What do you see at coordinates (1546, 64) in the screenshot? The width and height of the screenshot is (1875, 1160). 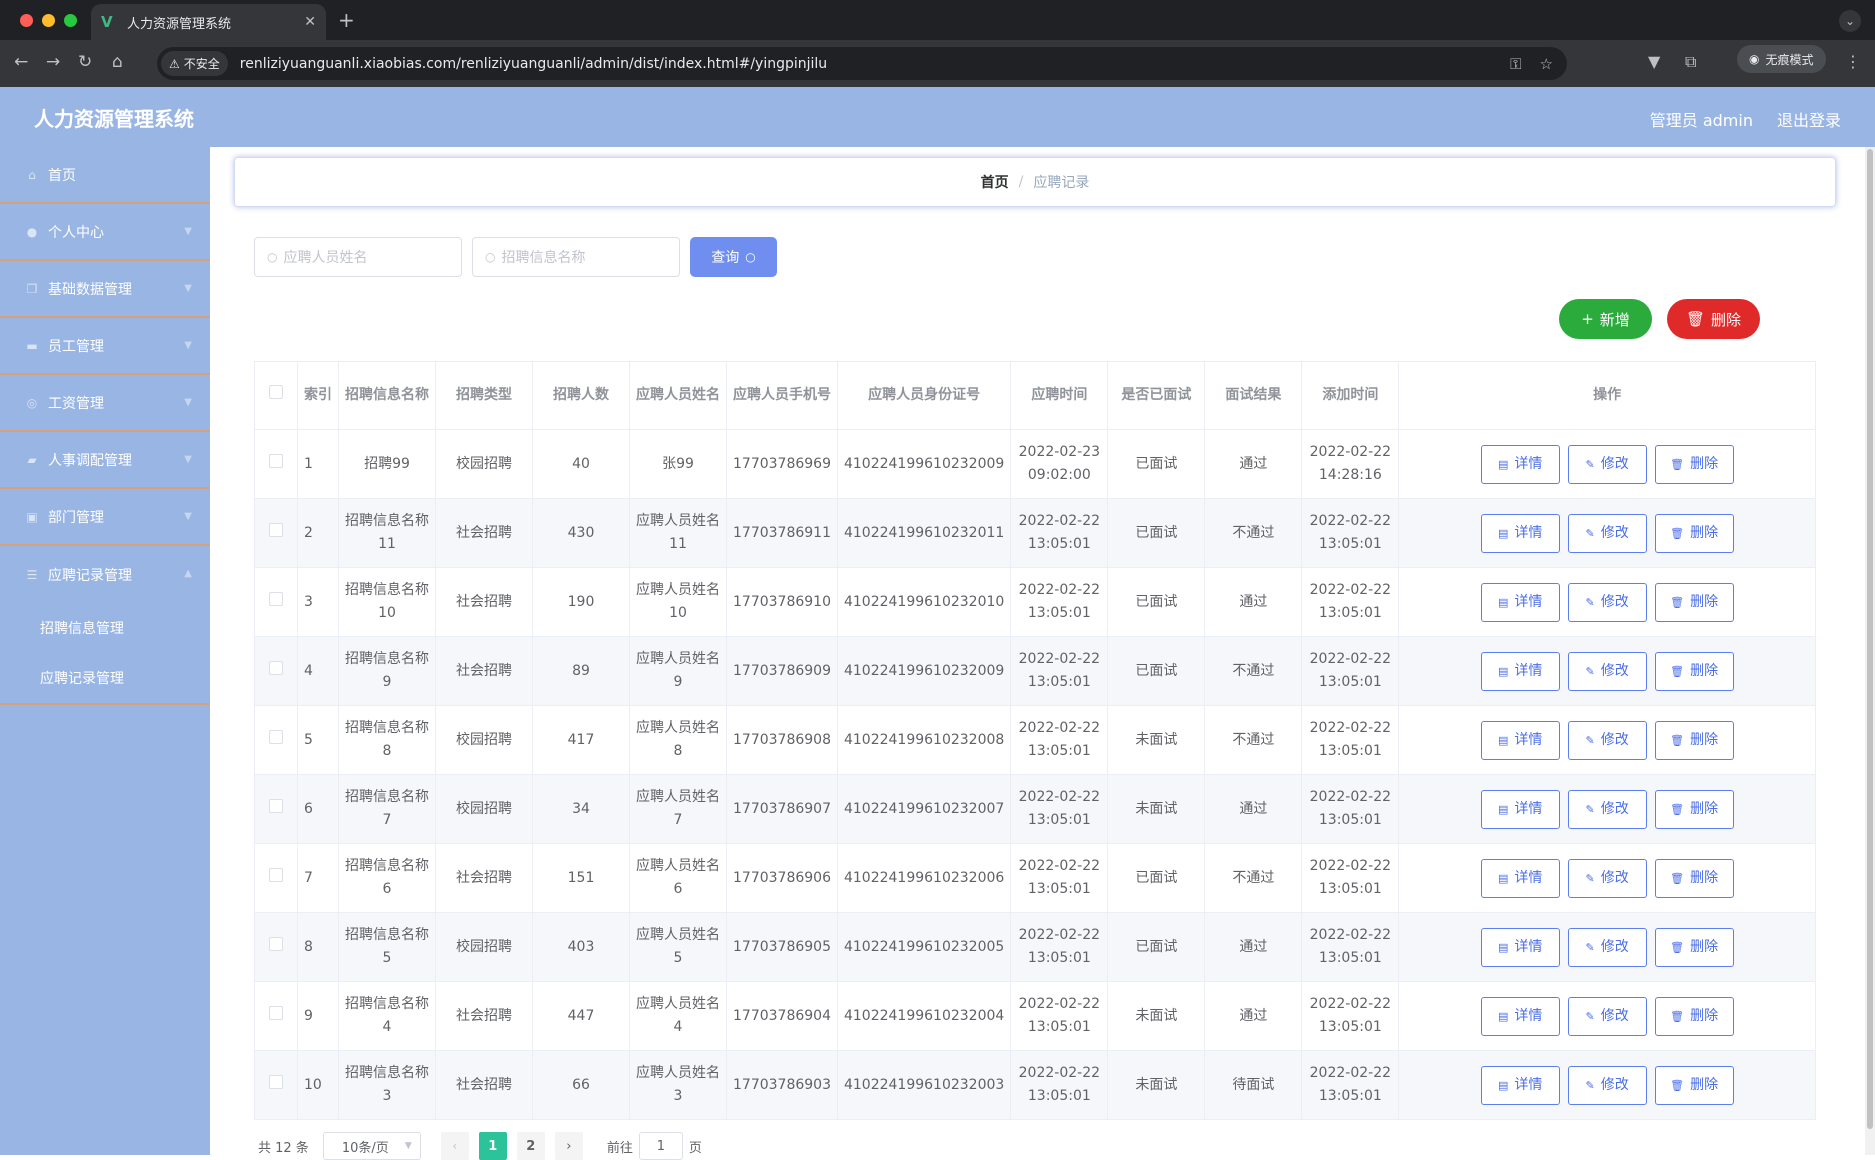 I see `bookmark-star-icon: ☆` at bounding box center [1546, 64].